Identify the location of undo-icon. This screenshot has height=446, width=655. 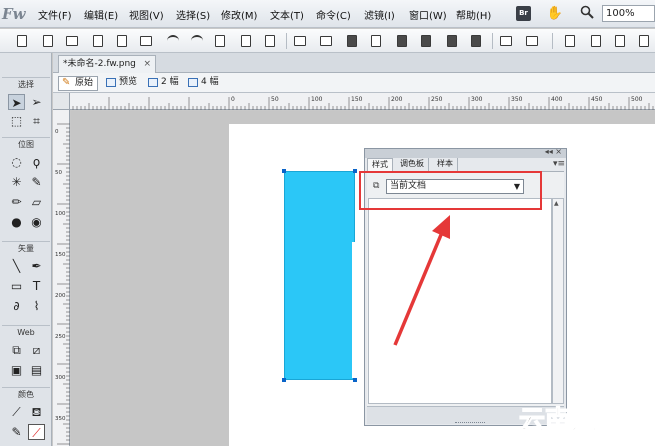
(172, 41).